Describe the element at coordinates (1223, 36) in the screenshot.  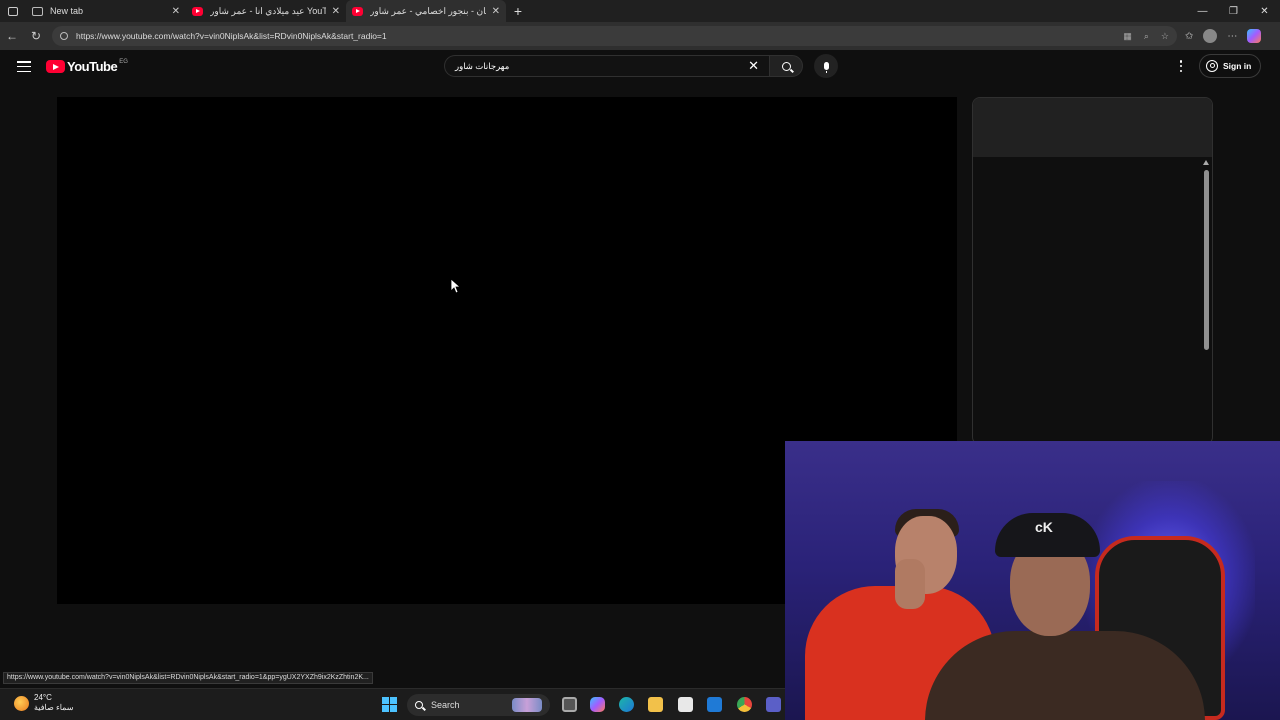
I see `browser-extra-toolbar: ✩ ⋯` at that location.